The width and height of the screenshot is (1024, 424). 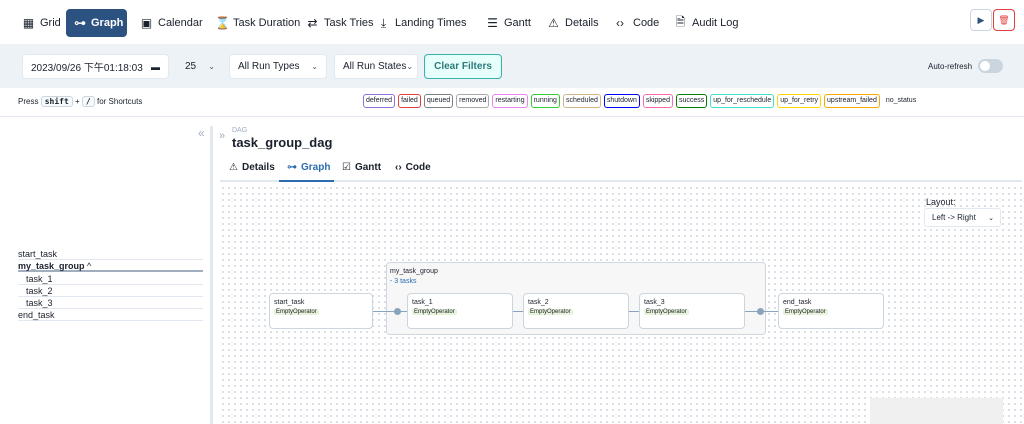 What do you see at coordinates (962, 217) in the screenshot?
I see `layout-select: Left -> Right ⌄` at bounding box center [962, 217].